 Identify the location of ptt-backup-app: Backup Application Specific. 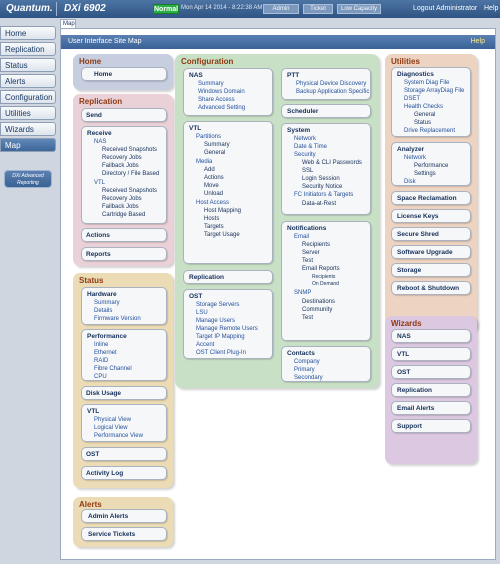
(332, 92).